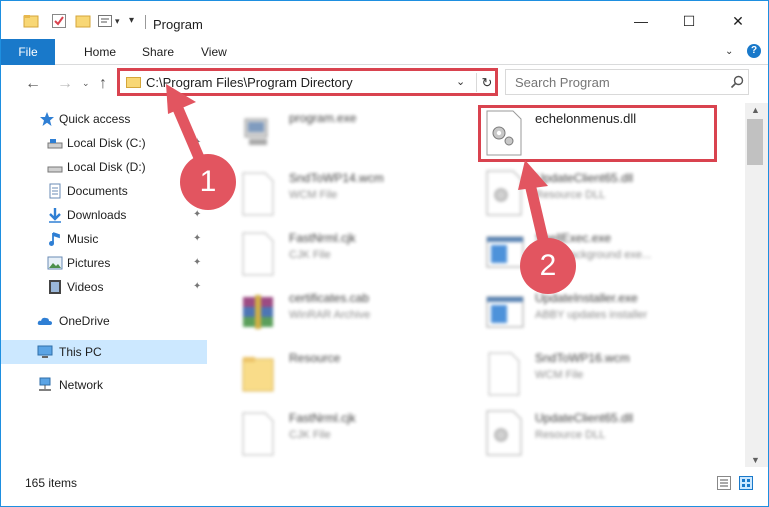 This screenshot has width=769, height=507. Describe the element at coordinates (310, 255) in the screenshot. I see `file-description: CJK File` at that location.